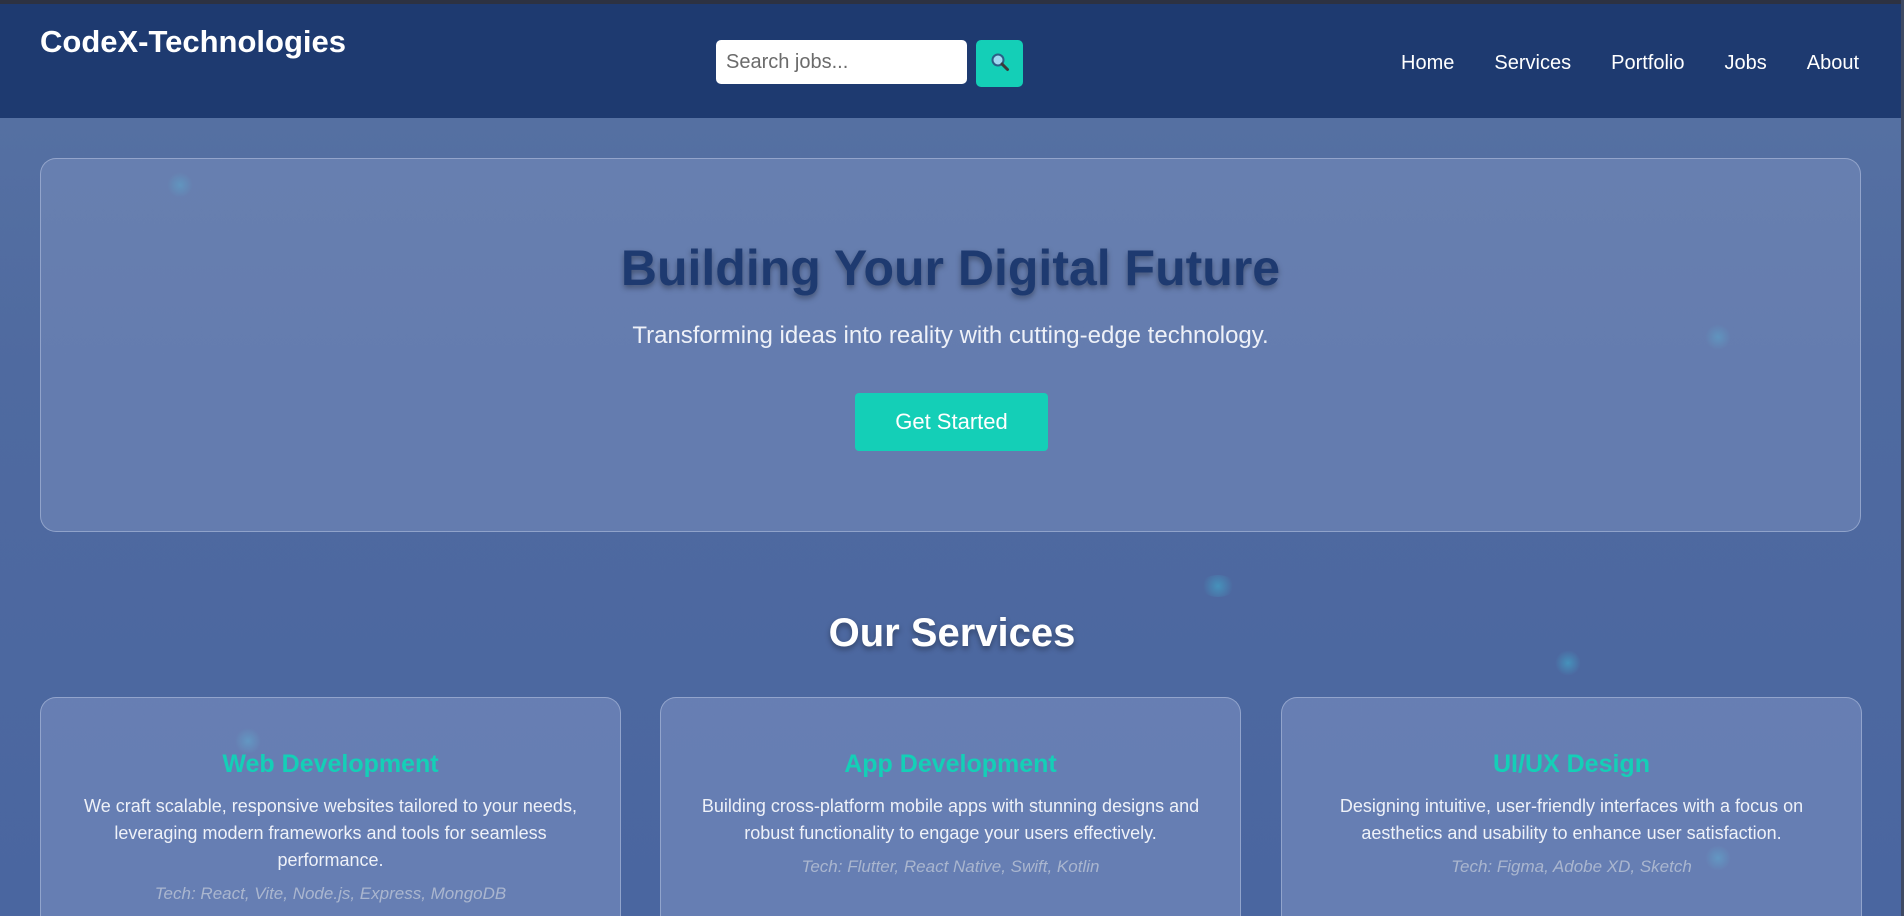 This screenshot has height=916, width=1904. I want to click on service-card-title: UI/UX Design, so click(1571, 764).